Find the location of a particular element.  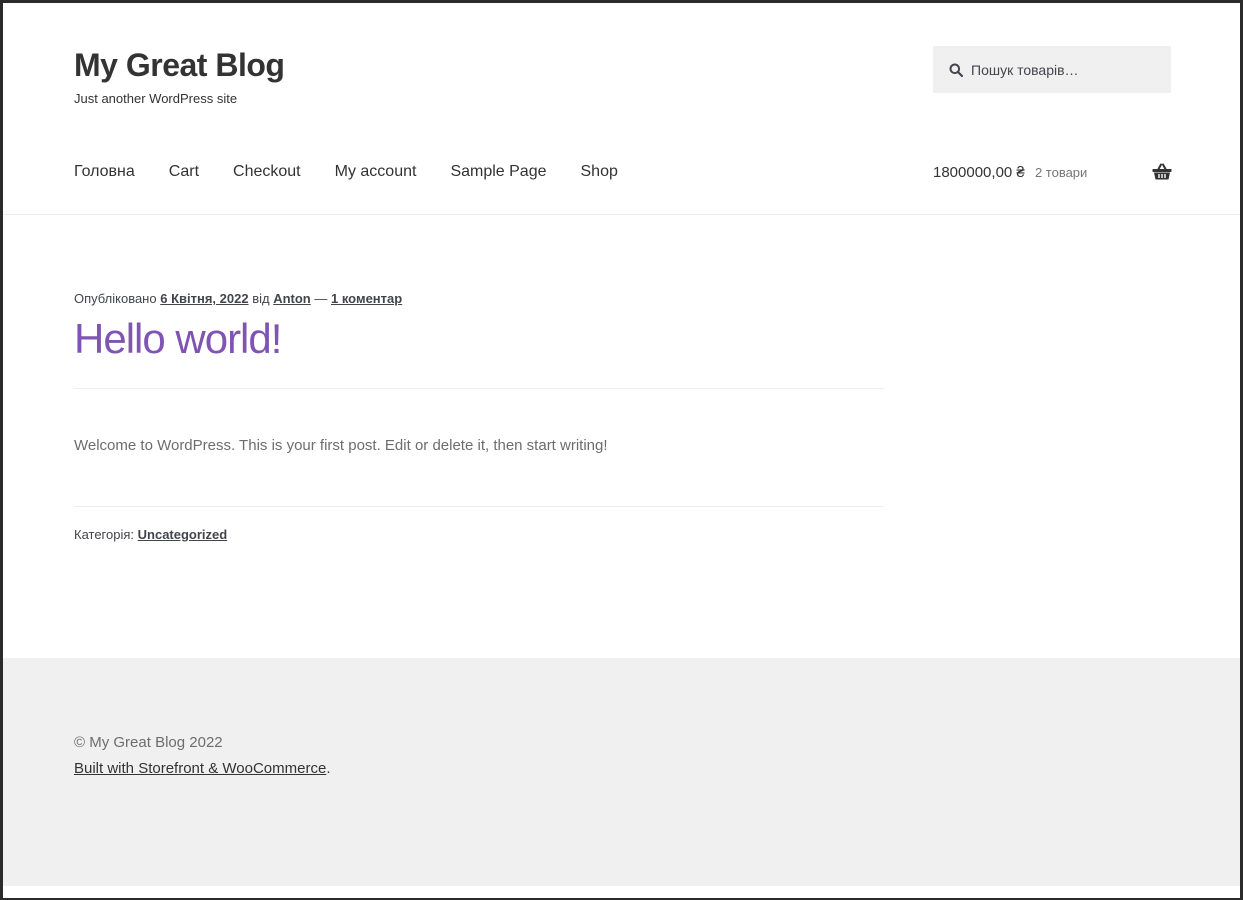

footer-credit-link: Built with Storefront & WooCommerce is located at coordinates (200, 768).